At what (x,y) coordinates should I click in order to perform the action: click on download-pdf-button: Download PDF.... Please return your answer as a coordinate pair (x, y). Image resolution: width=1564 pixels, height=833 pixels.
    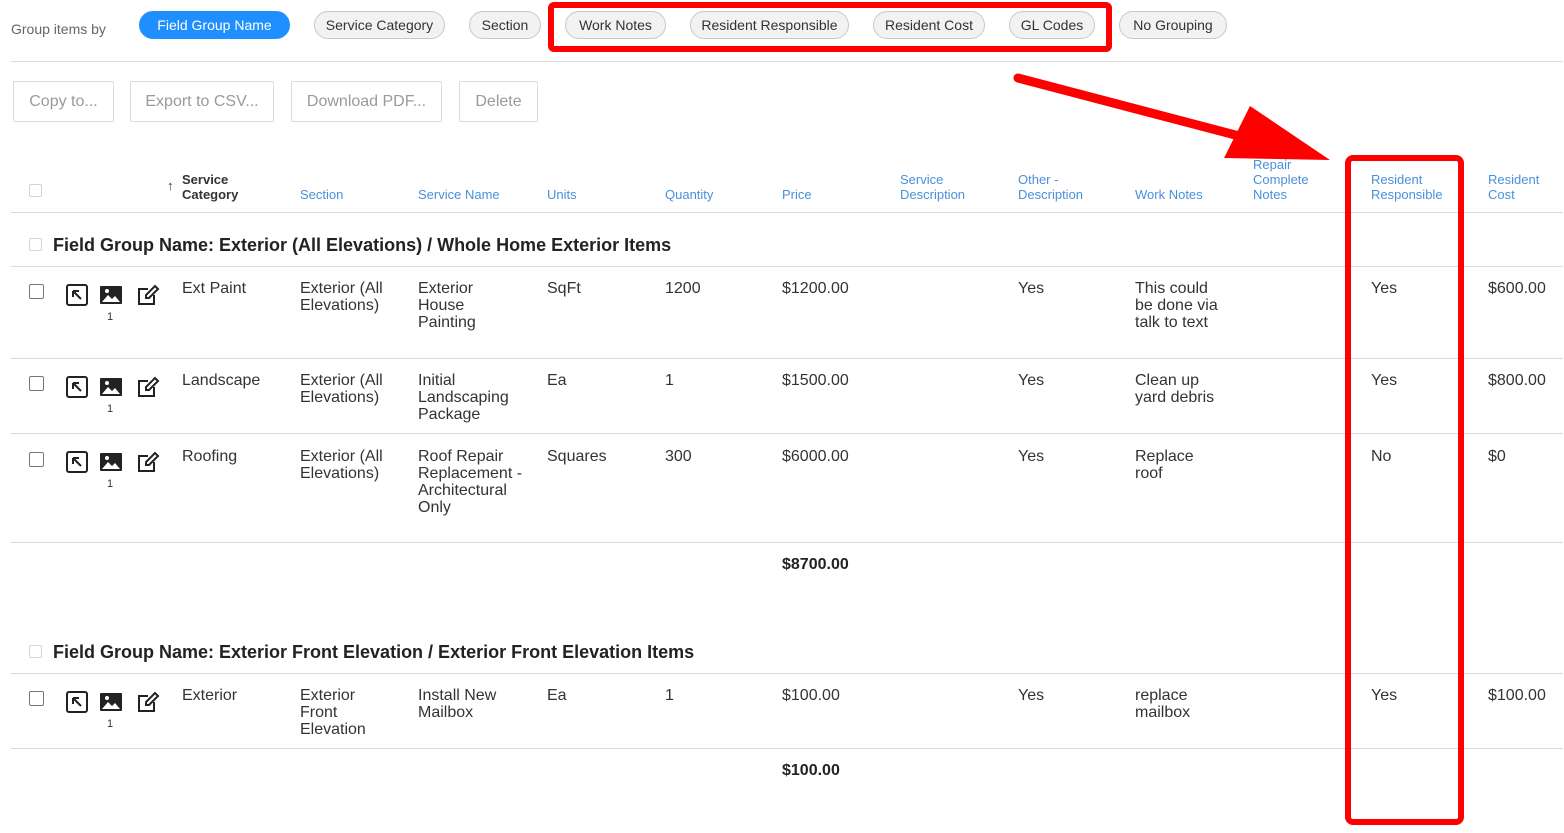
    Looking at the image, I should click on (366, 101).